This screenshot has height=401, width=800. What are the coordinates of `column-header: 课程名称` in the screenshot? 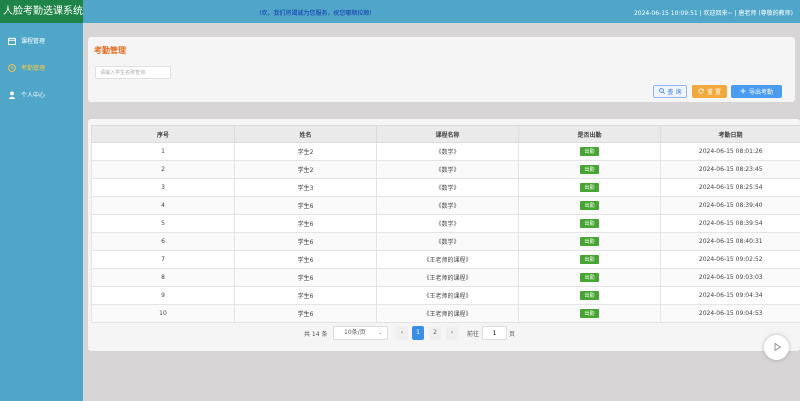 It's located at (447, 134).